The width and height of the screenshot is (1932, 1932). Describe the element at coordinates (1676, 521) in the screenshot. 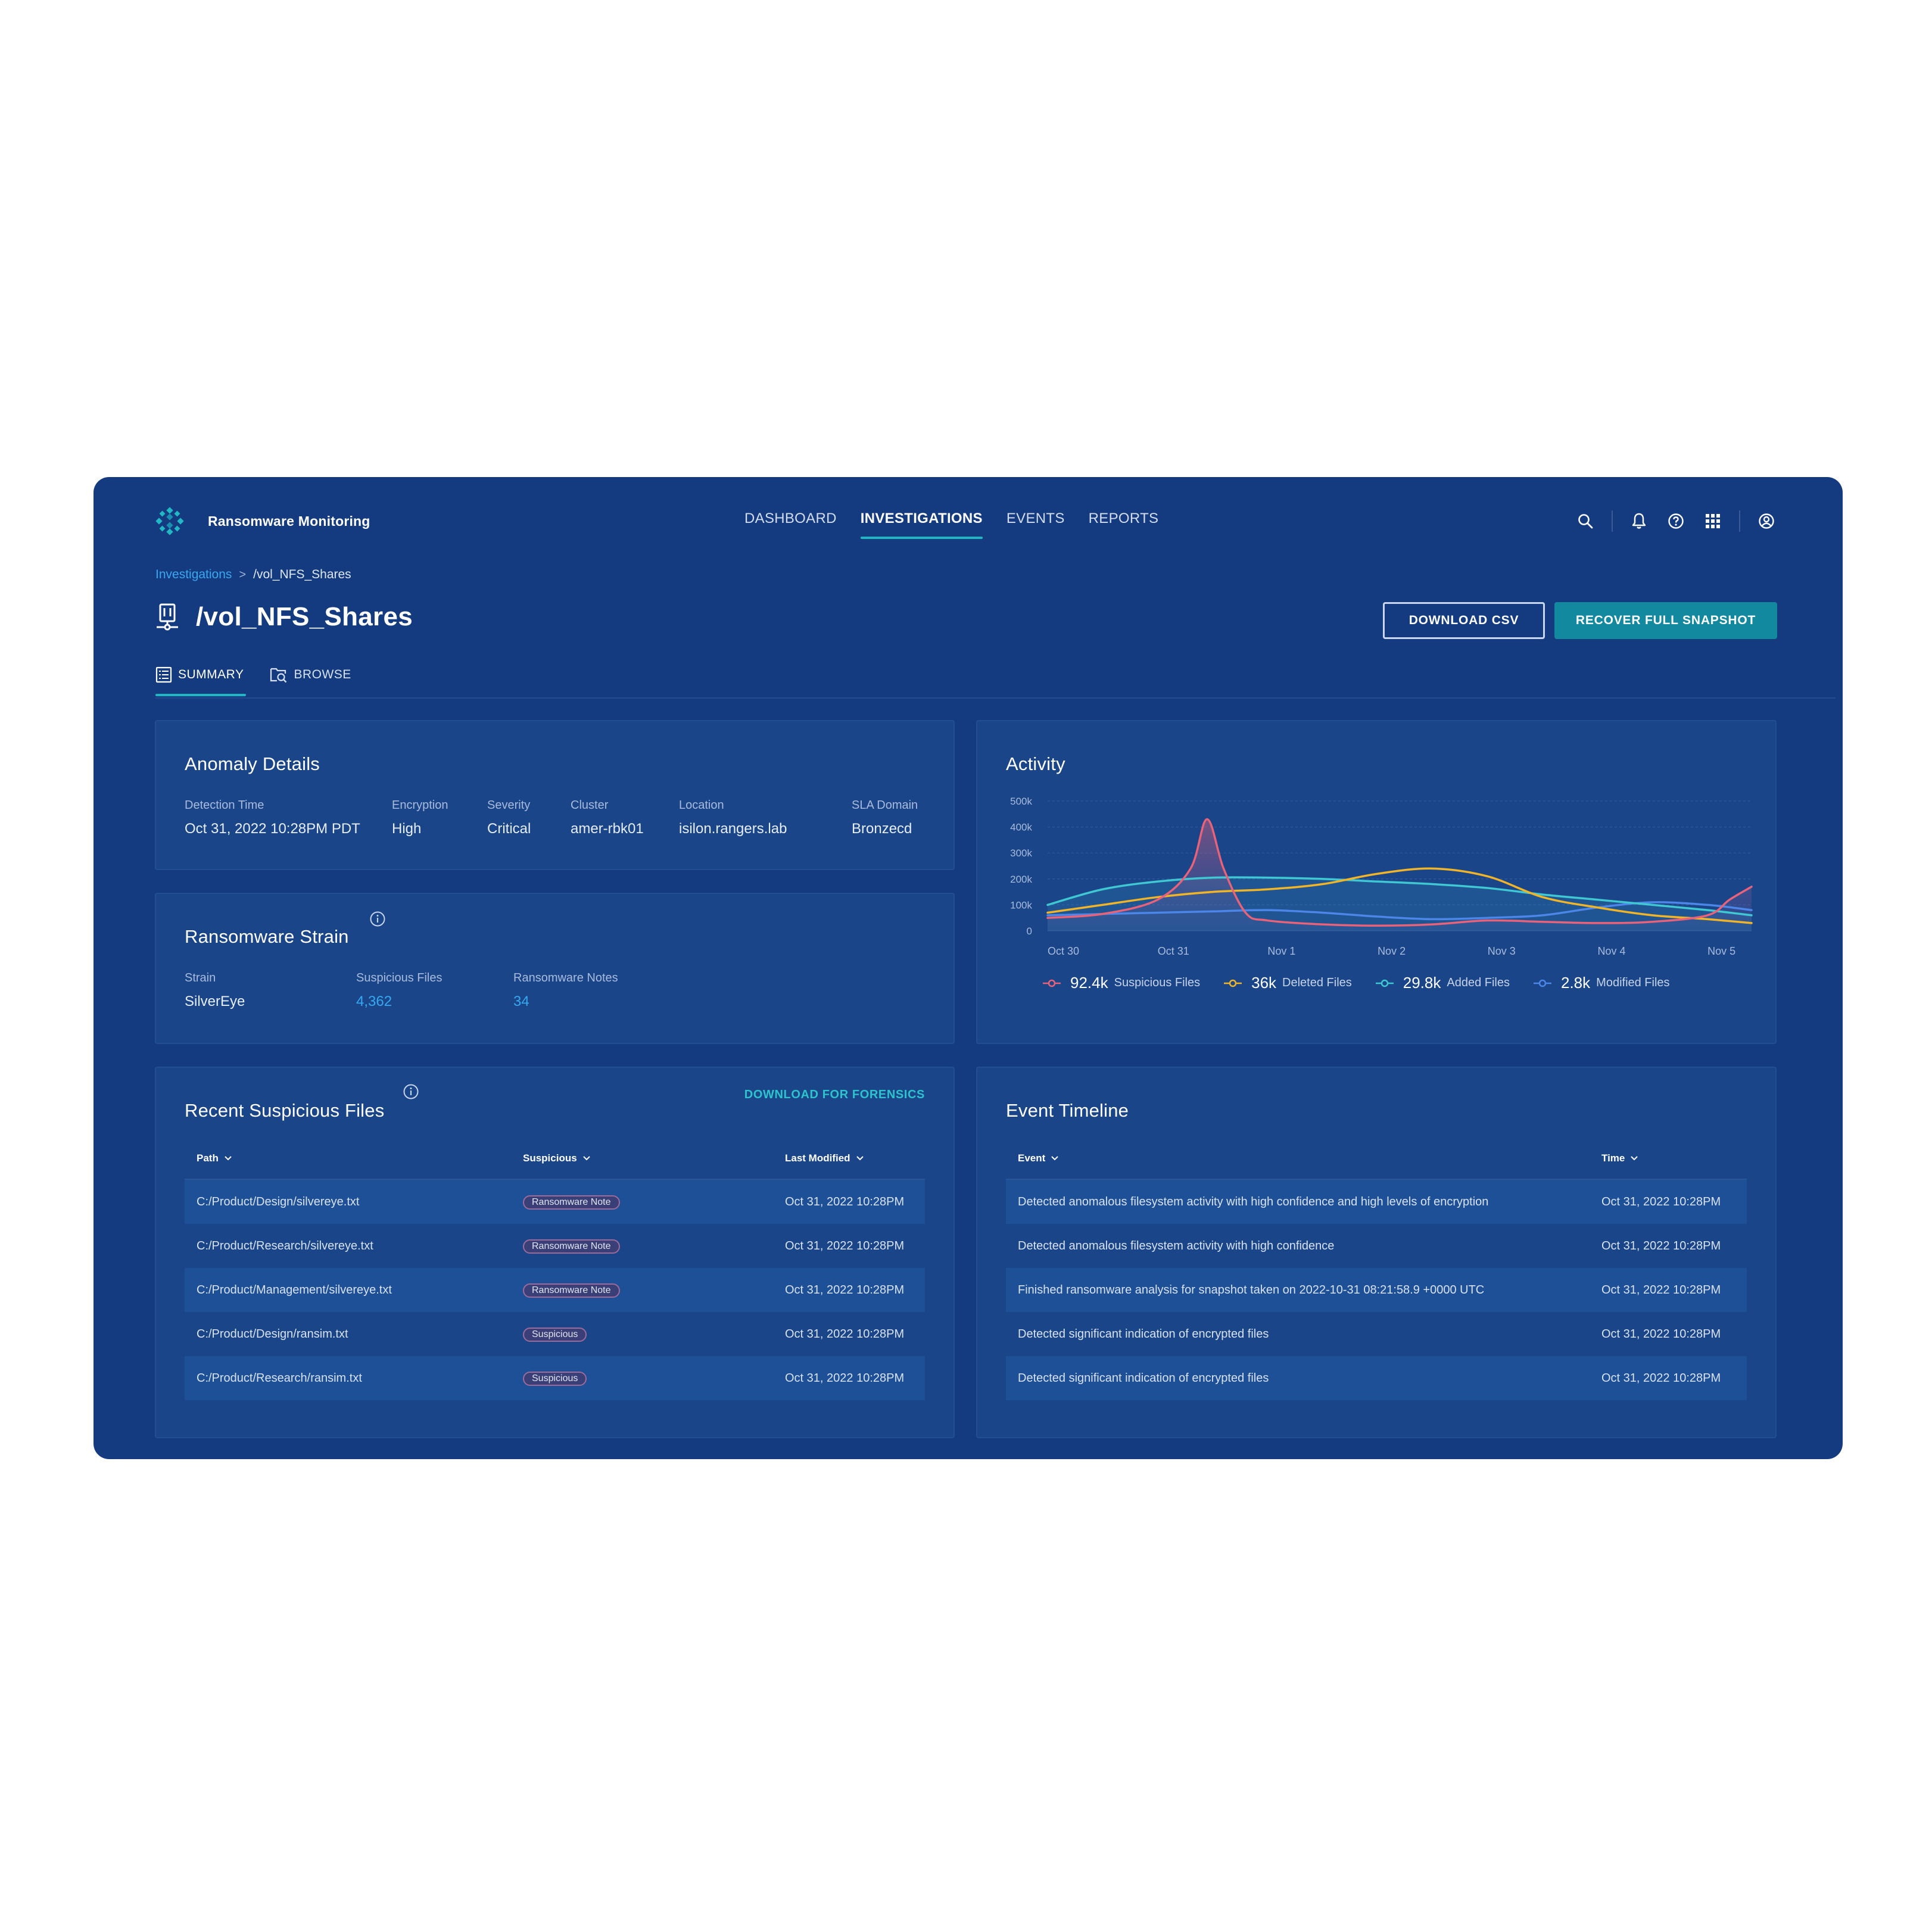

I see `help-icon` at that location.